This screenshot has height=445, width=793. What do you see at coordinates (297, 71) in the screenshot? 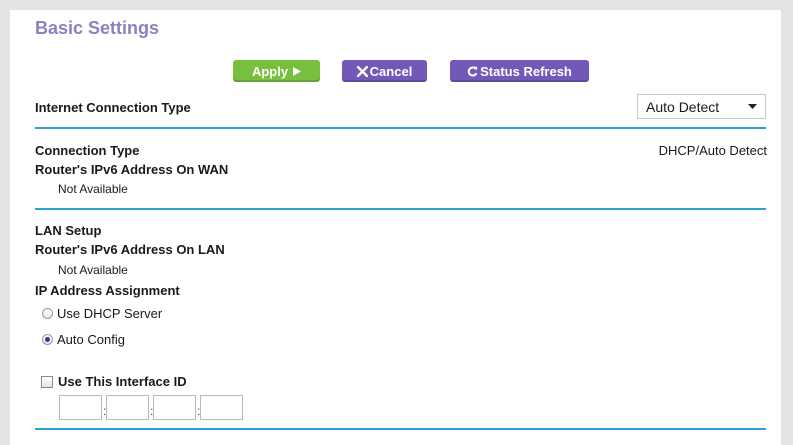
I see `play-arrow-icon` at bounding box center [297, 71].